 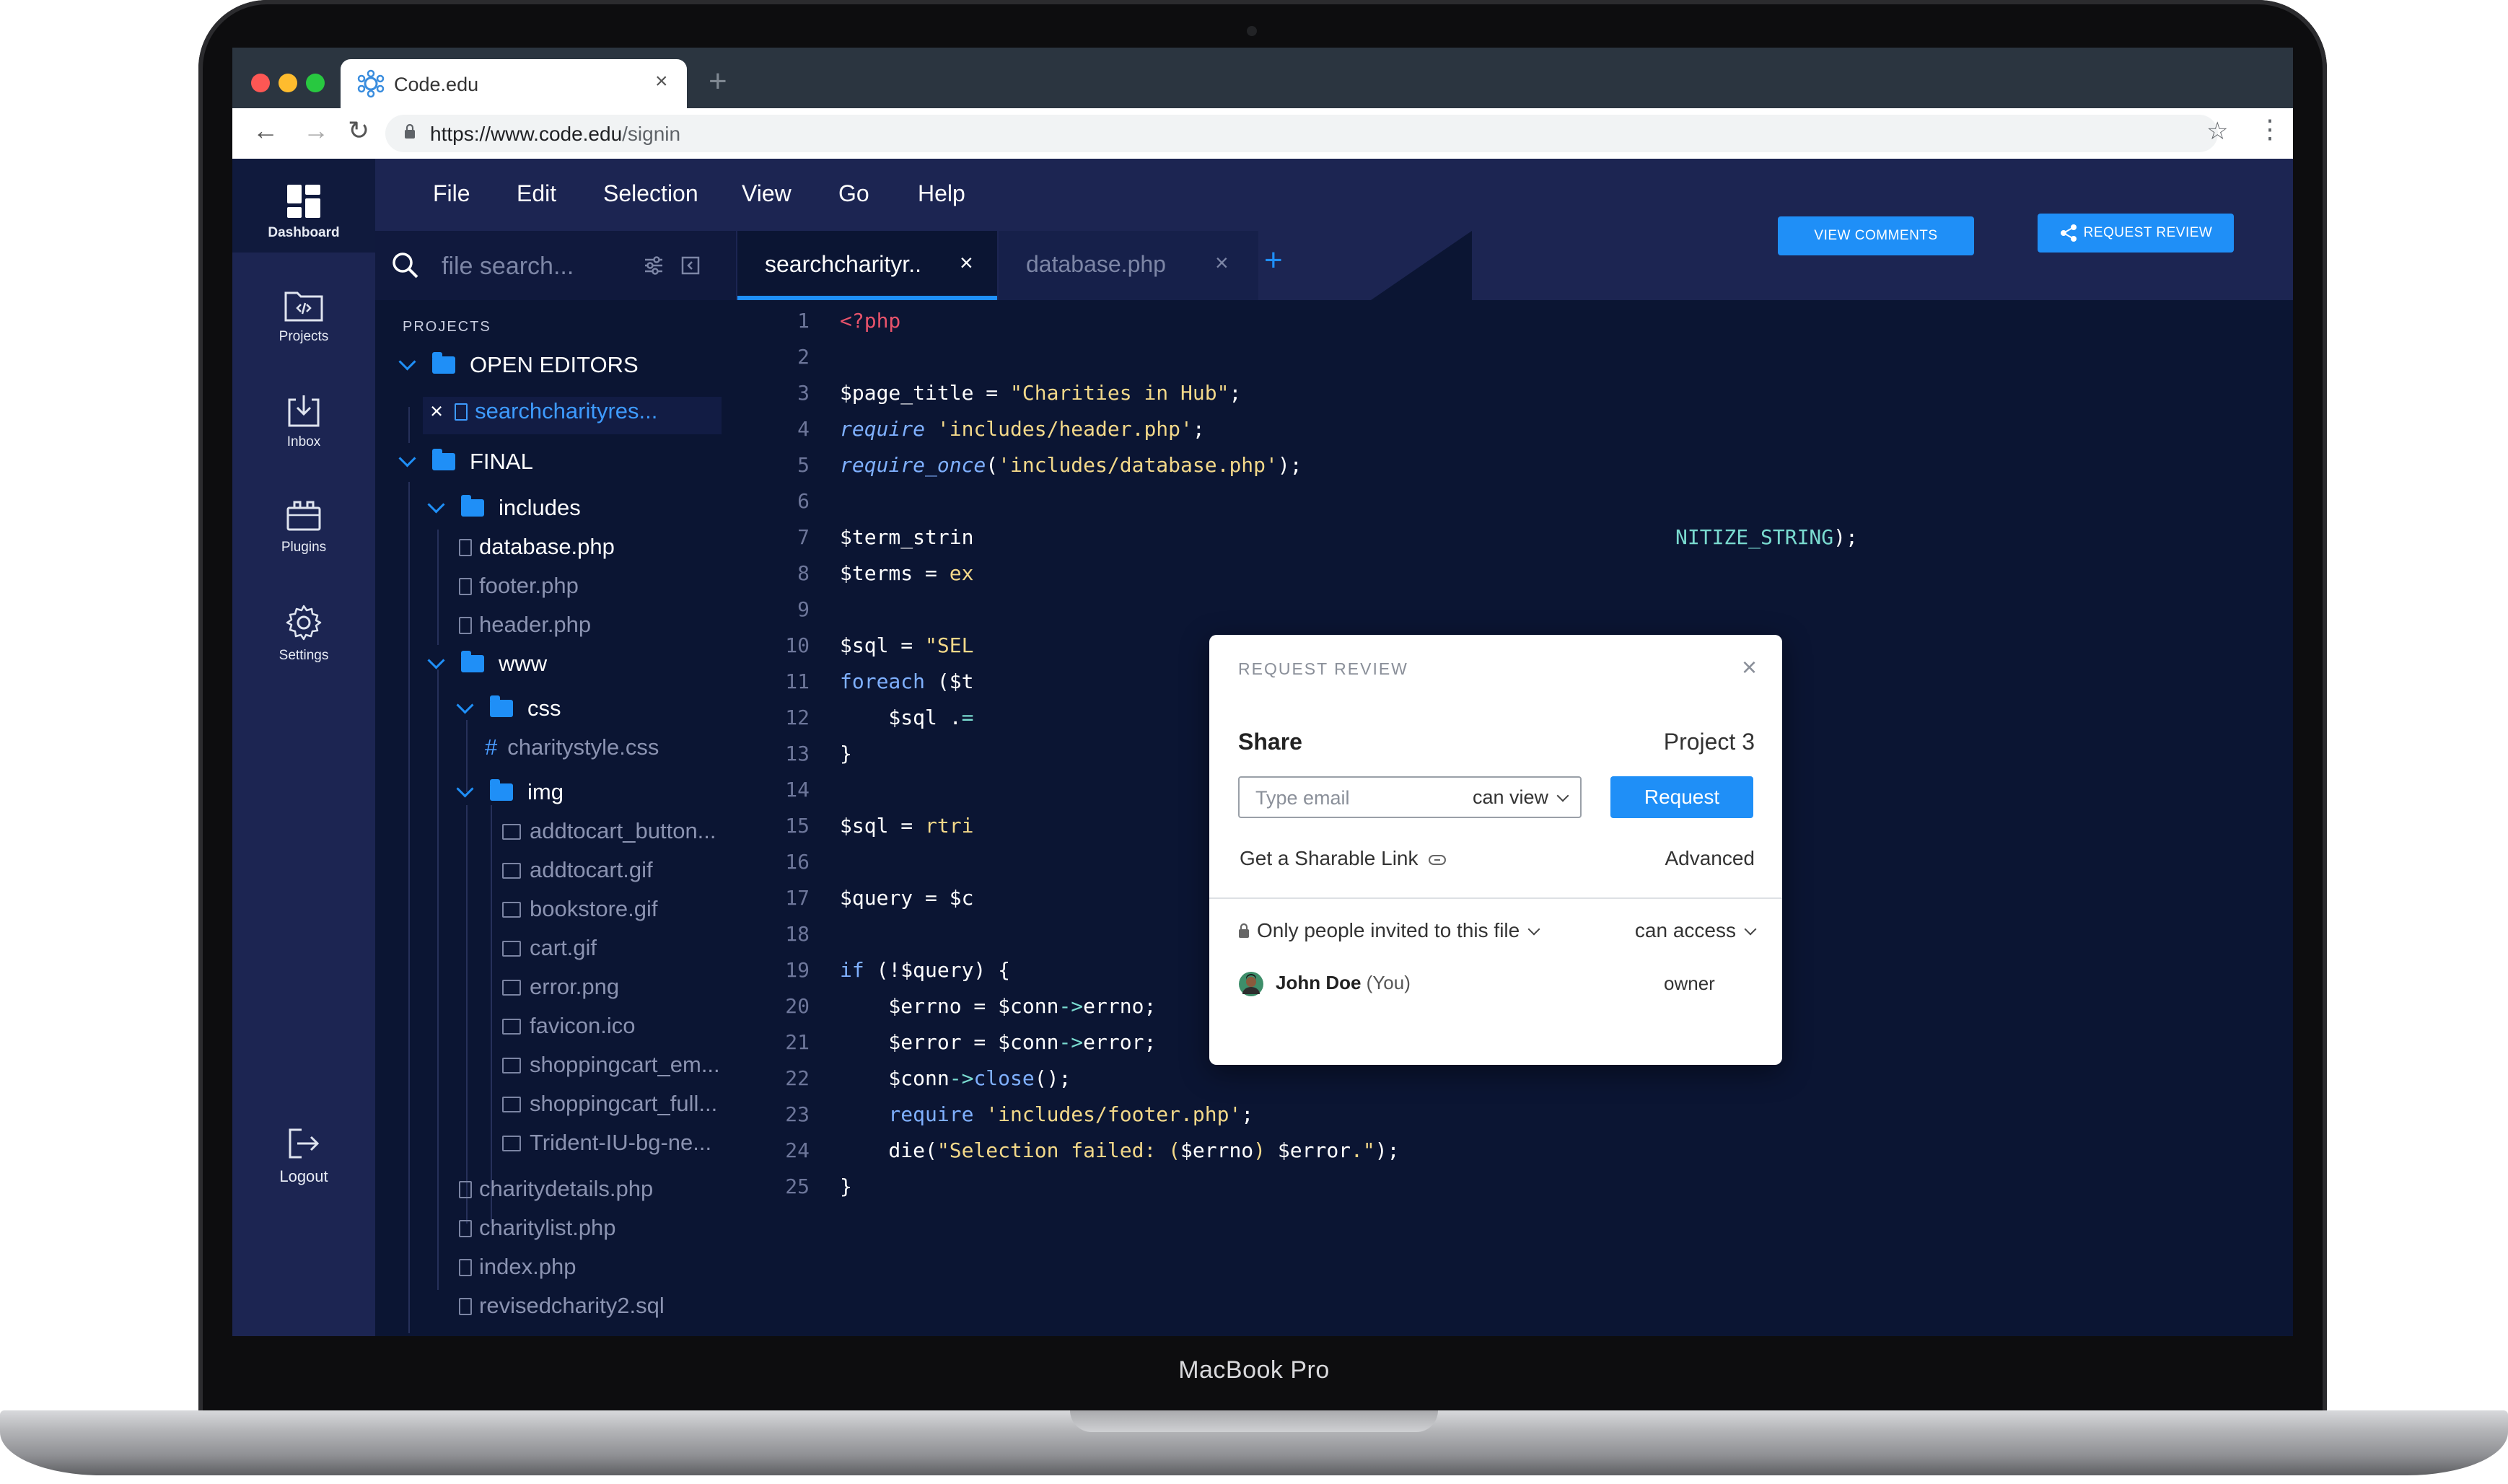 I want to click on menu-go: Go, so click(x=853, y=193).